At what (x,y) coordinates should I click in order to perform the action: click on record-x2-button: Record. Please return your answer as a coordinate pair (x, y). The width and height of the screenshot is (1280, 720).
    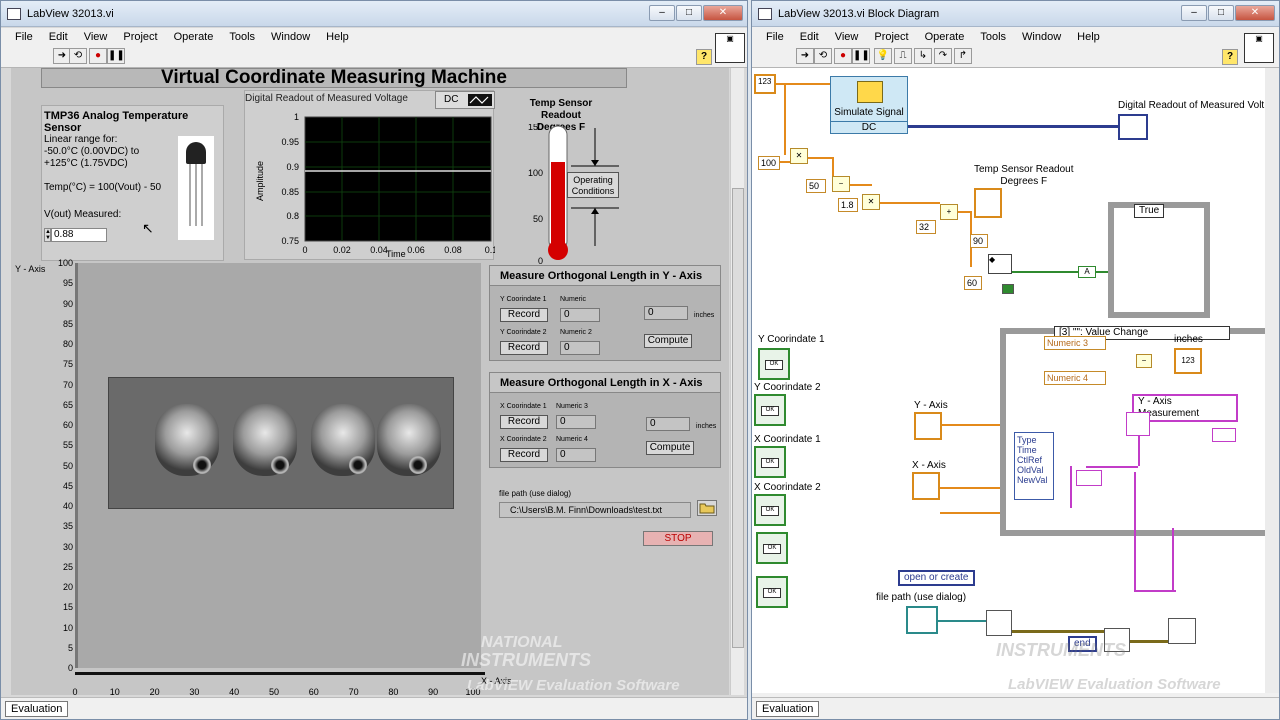
    Looking at the image, I should click on (524, 455).